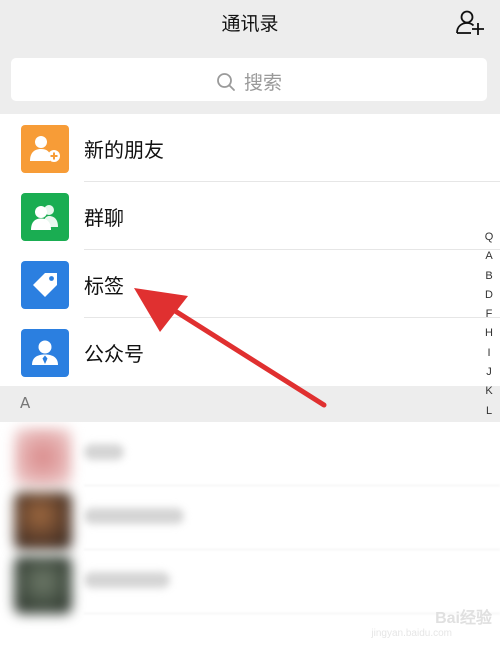 This screenshot has height=656, width=500. What do you see at coordinates (411, 633) in the screenshot?
I see `watermark-url: jingyan.baidu.com` at bounding box center [411, 633].